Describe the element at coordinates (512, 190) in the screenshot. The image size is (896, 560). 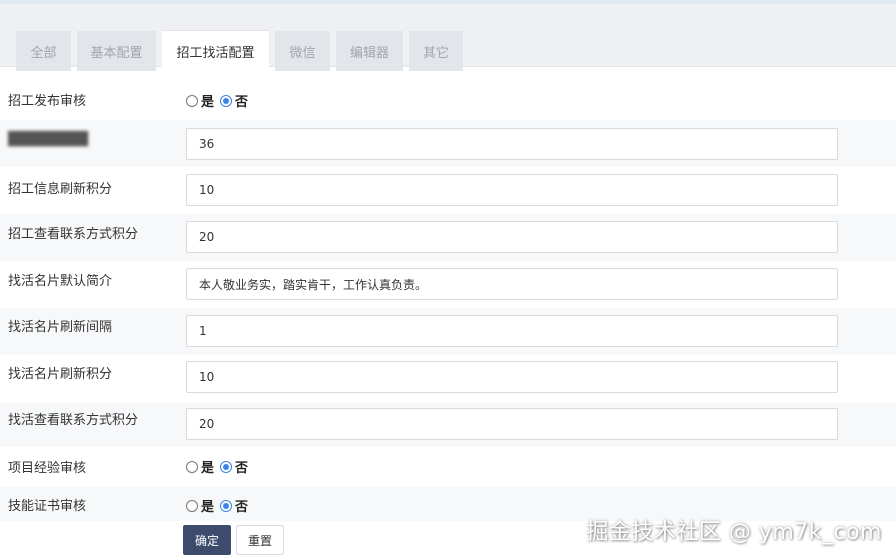
I see `recruit-refresh-points-input` at that location.